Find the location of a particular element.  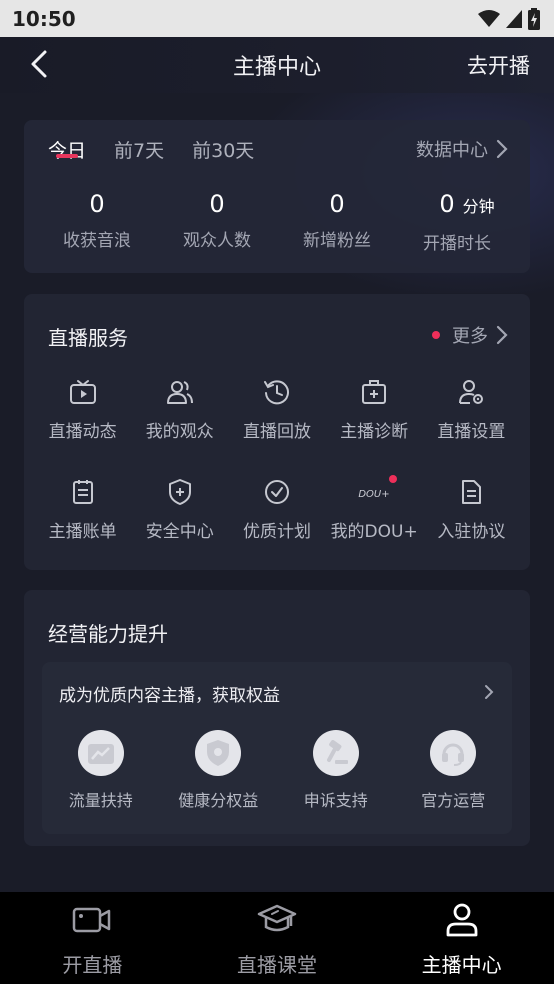

chart-icon is located at coordinates (100, 754).